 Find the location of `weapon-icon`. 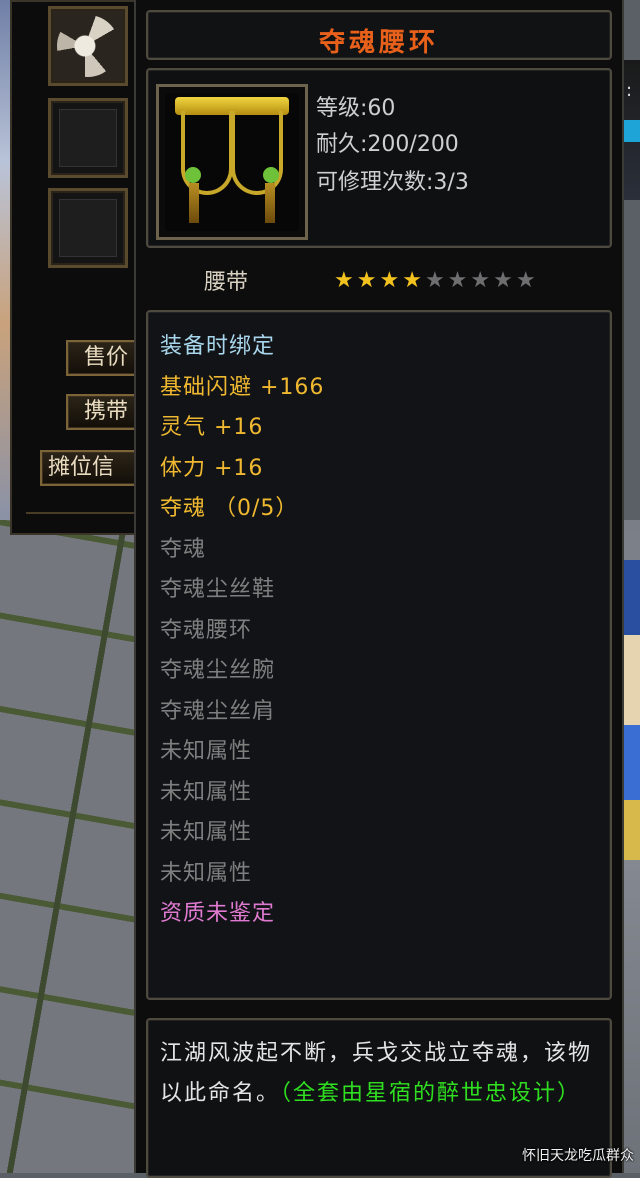

weapon-icon is located at coordinates (88, 46).